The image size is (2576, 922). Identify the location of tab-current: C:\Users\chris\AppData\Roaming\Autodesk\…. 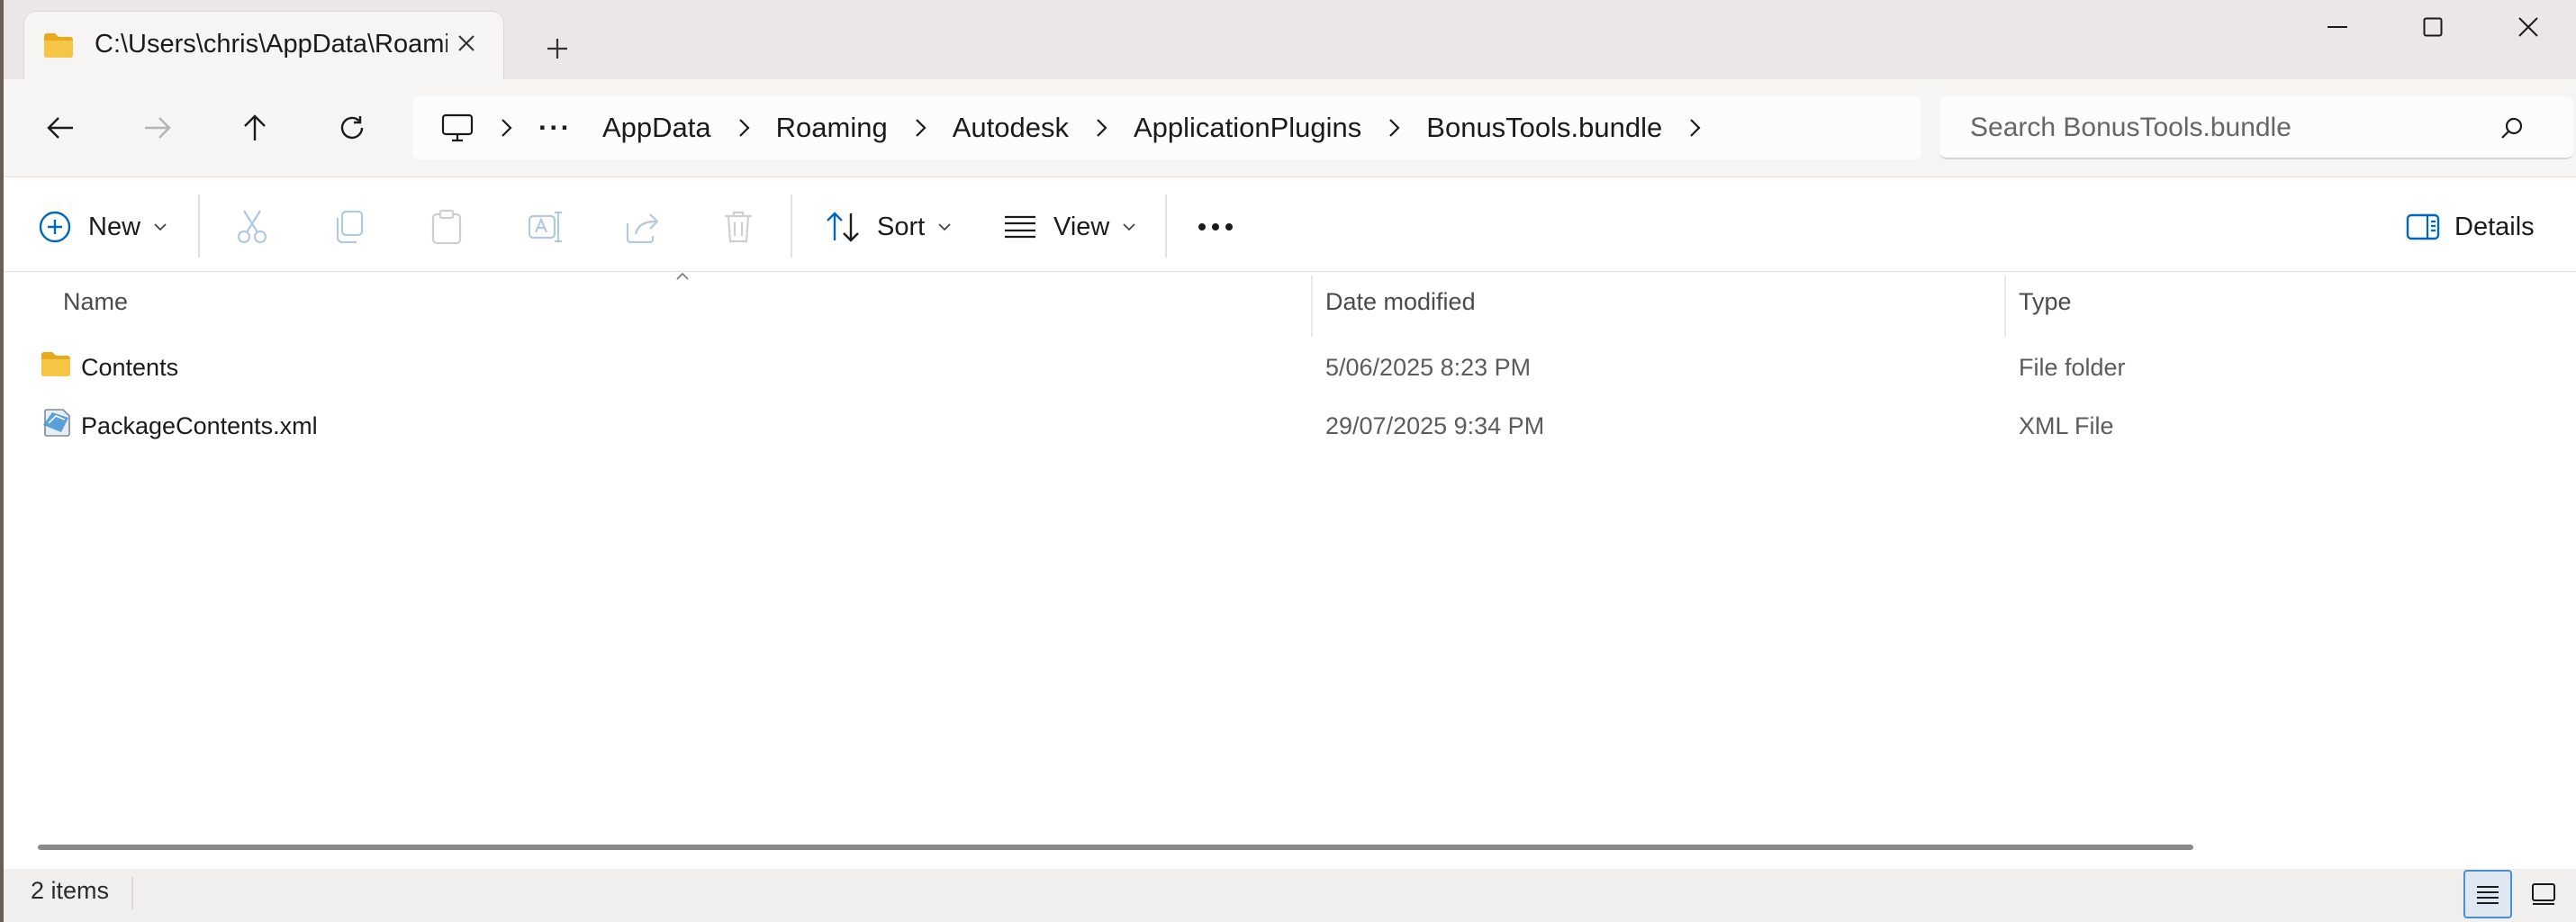
(263, 46).